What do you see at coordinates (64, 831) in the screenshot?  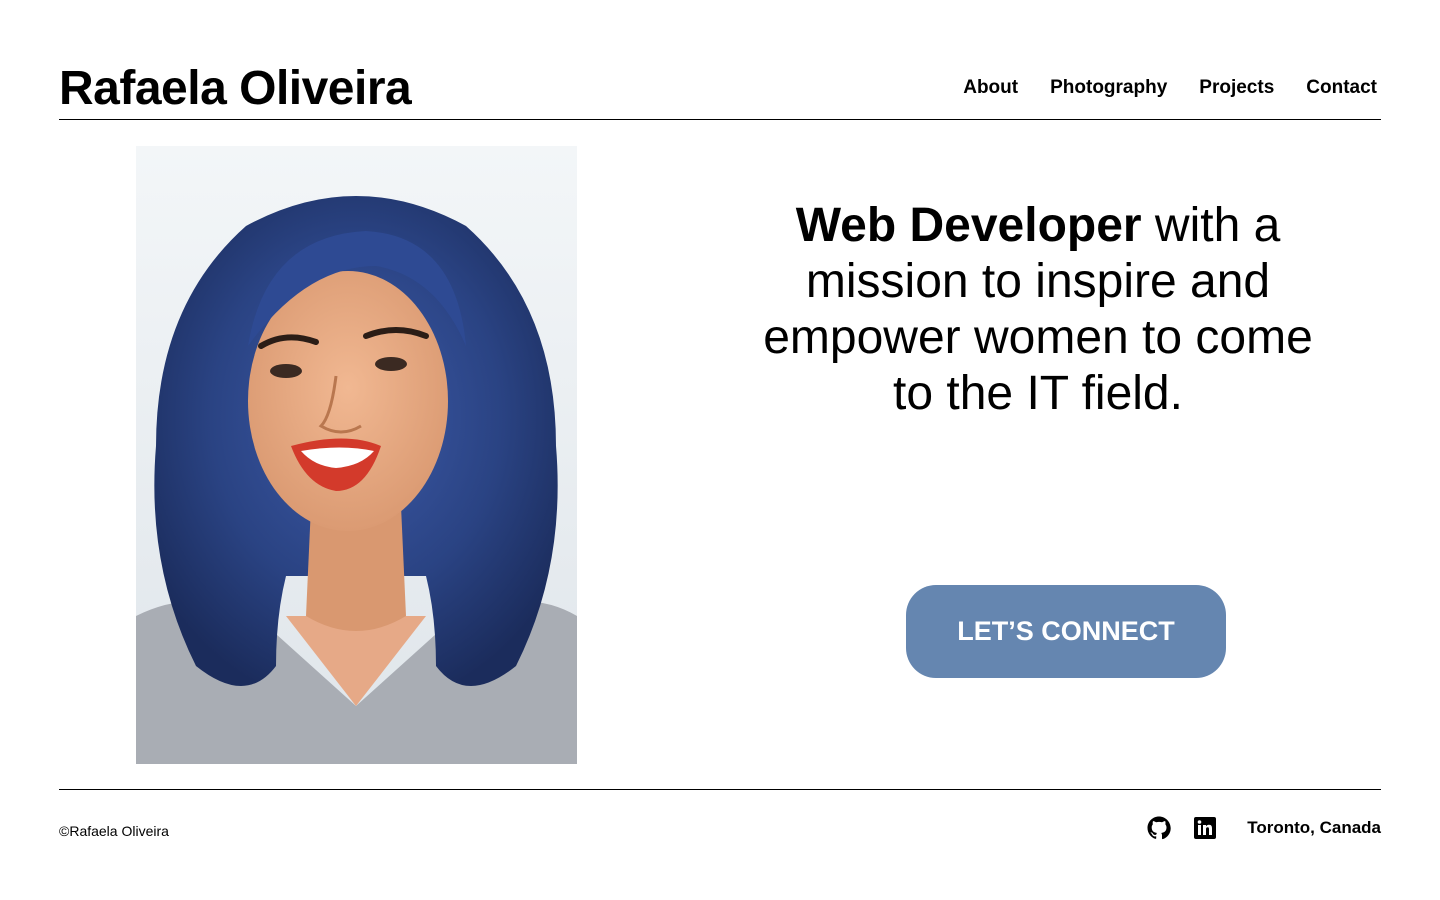 I see `copyright-icon: ©` at bounding box center [64, 831].